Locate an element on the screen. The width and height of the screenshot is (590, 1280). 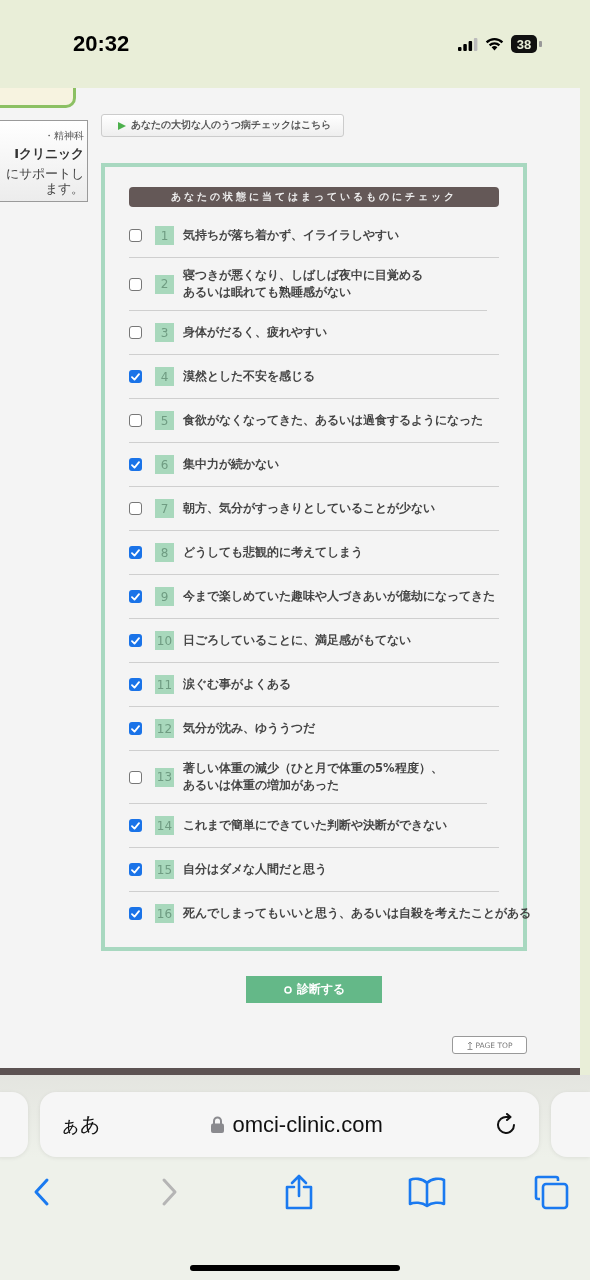
up-arrow-icon is located at coordinates (469, 1045).